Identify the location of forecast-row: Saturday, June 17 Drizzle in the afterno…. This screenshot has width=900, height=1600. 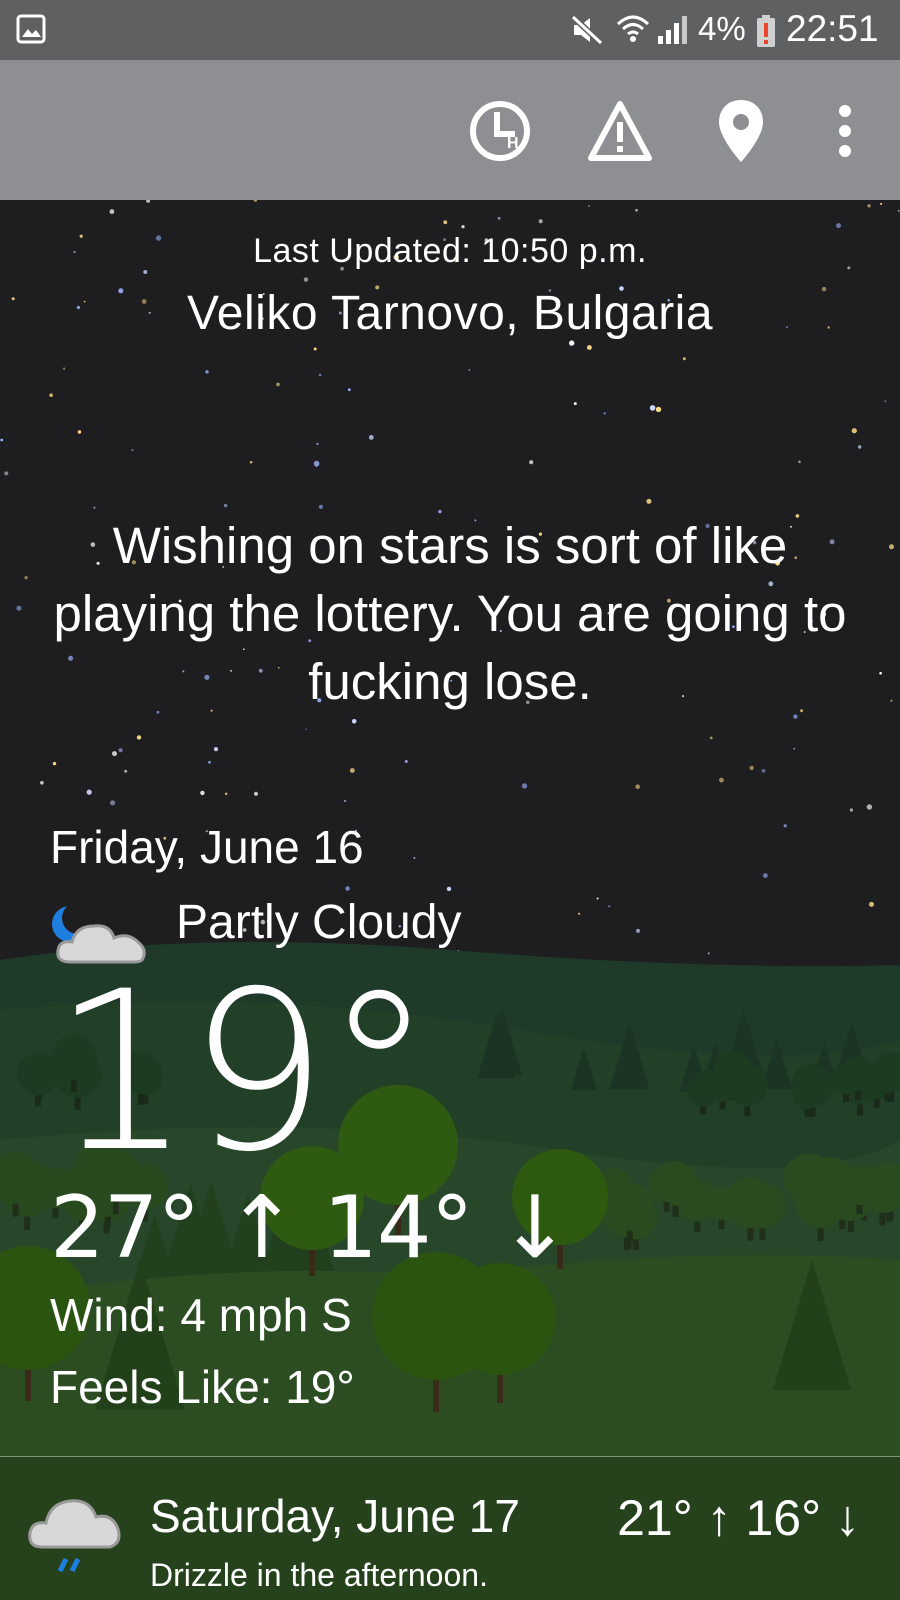
(450, 1528).